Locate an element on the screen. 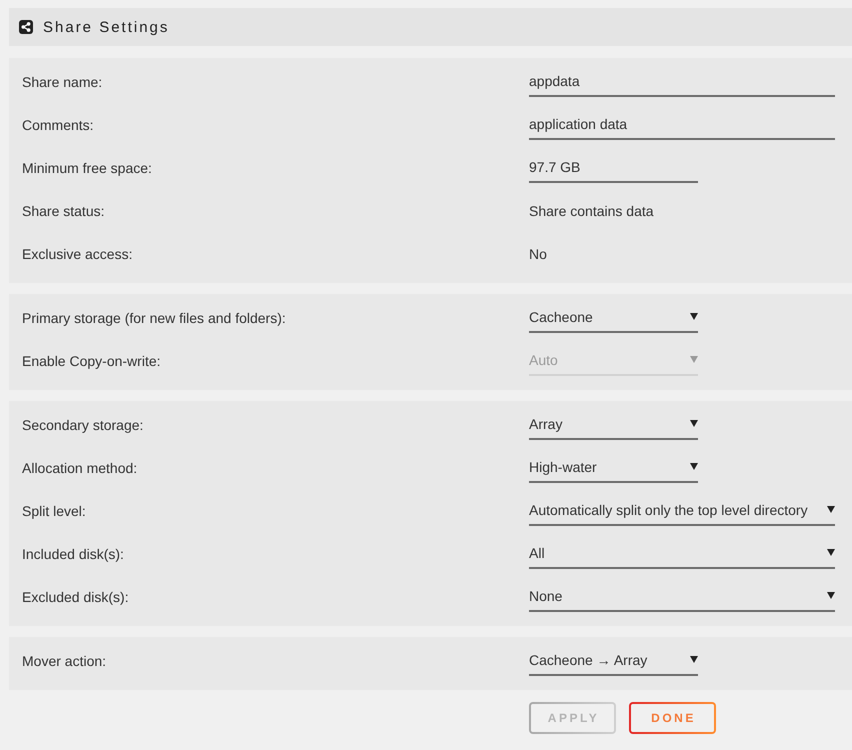  text-field: application data is located at coordinates (682, 124).